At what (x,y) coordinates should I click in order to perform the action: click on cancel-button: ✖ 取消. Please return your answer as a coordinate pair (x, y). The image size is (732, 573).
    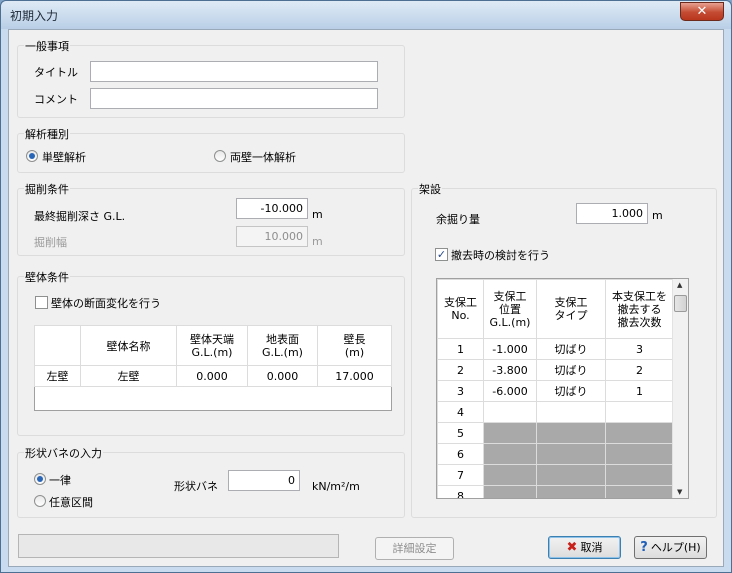
    Looking at the image, I should click on (584, 547).